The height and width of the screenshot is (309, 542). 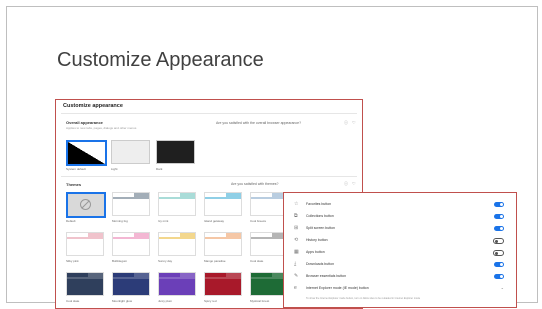 I want to click on toolbar-setting-row: ▦ Apps button, so click(x=400, y=253).